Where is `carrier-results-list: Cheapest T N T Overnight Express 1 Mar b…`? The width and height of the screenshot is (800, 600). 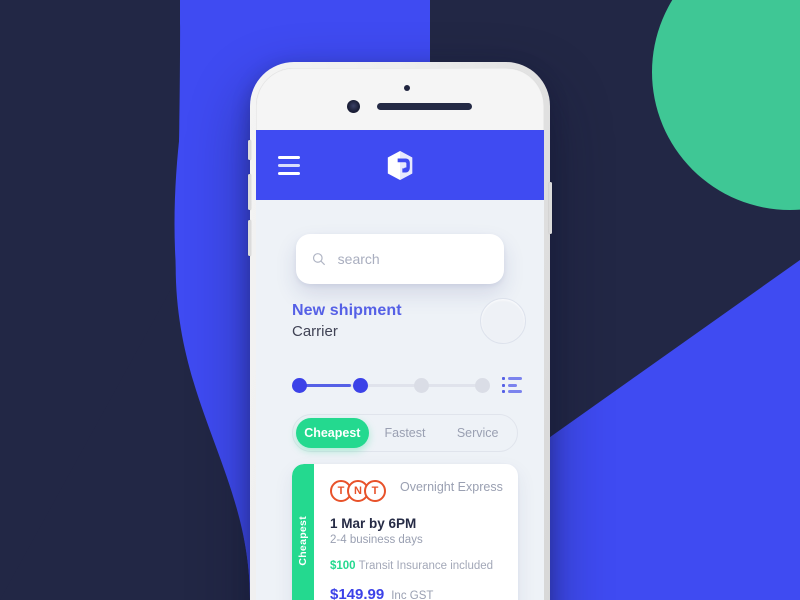
carrier-results-list: Cheapest T N T Overnight Express 1 Mar b… is located at coordinates (405, 532).